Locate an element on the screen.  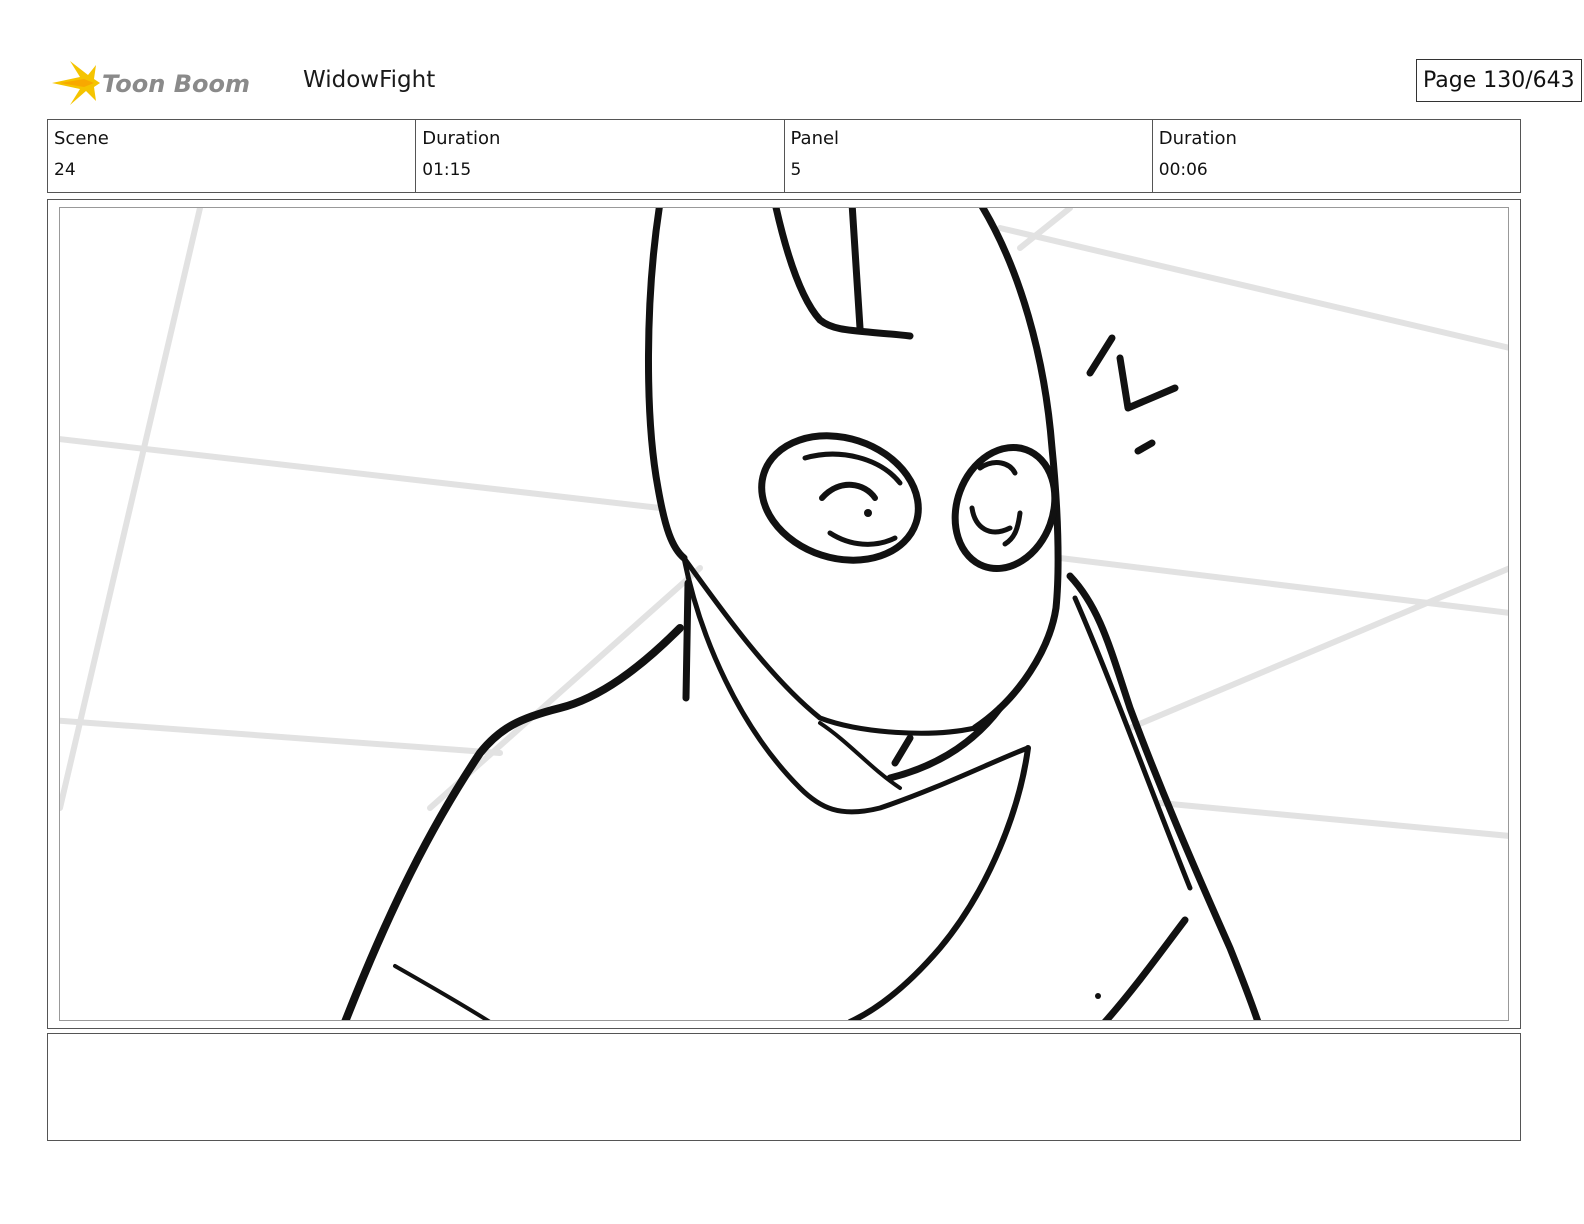
panel-duration-value: 00:06 is located at coordinates (1183, 170).